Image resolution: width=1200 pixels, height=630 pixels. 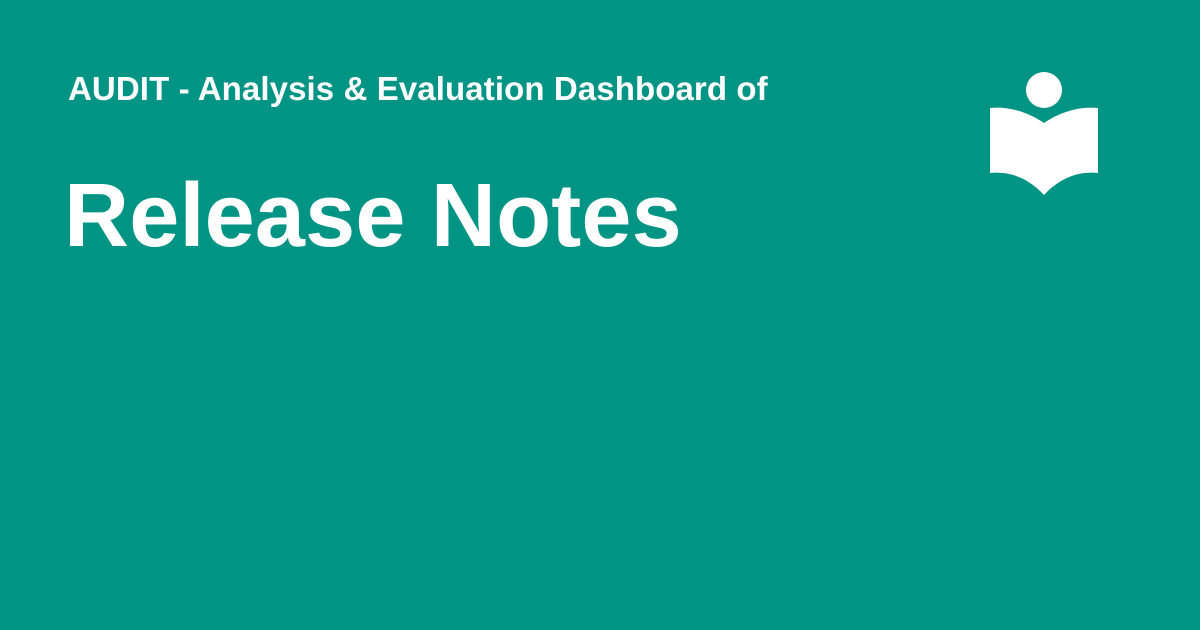 I want to click on page-title: Release Notes, so click(x=373, y=216).